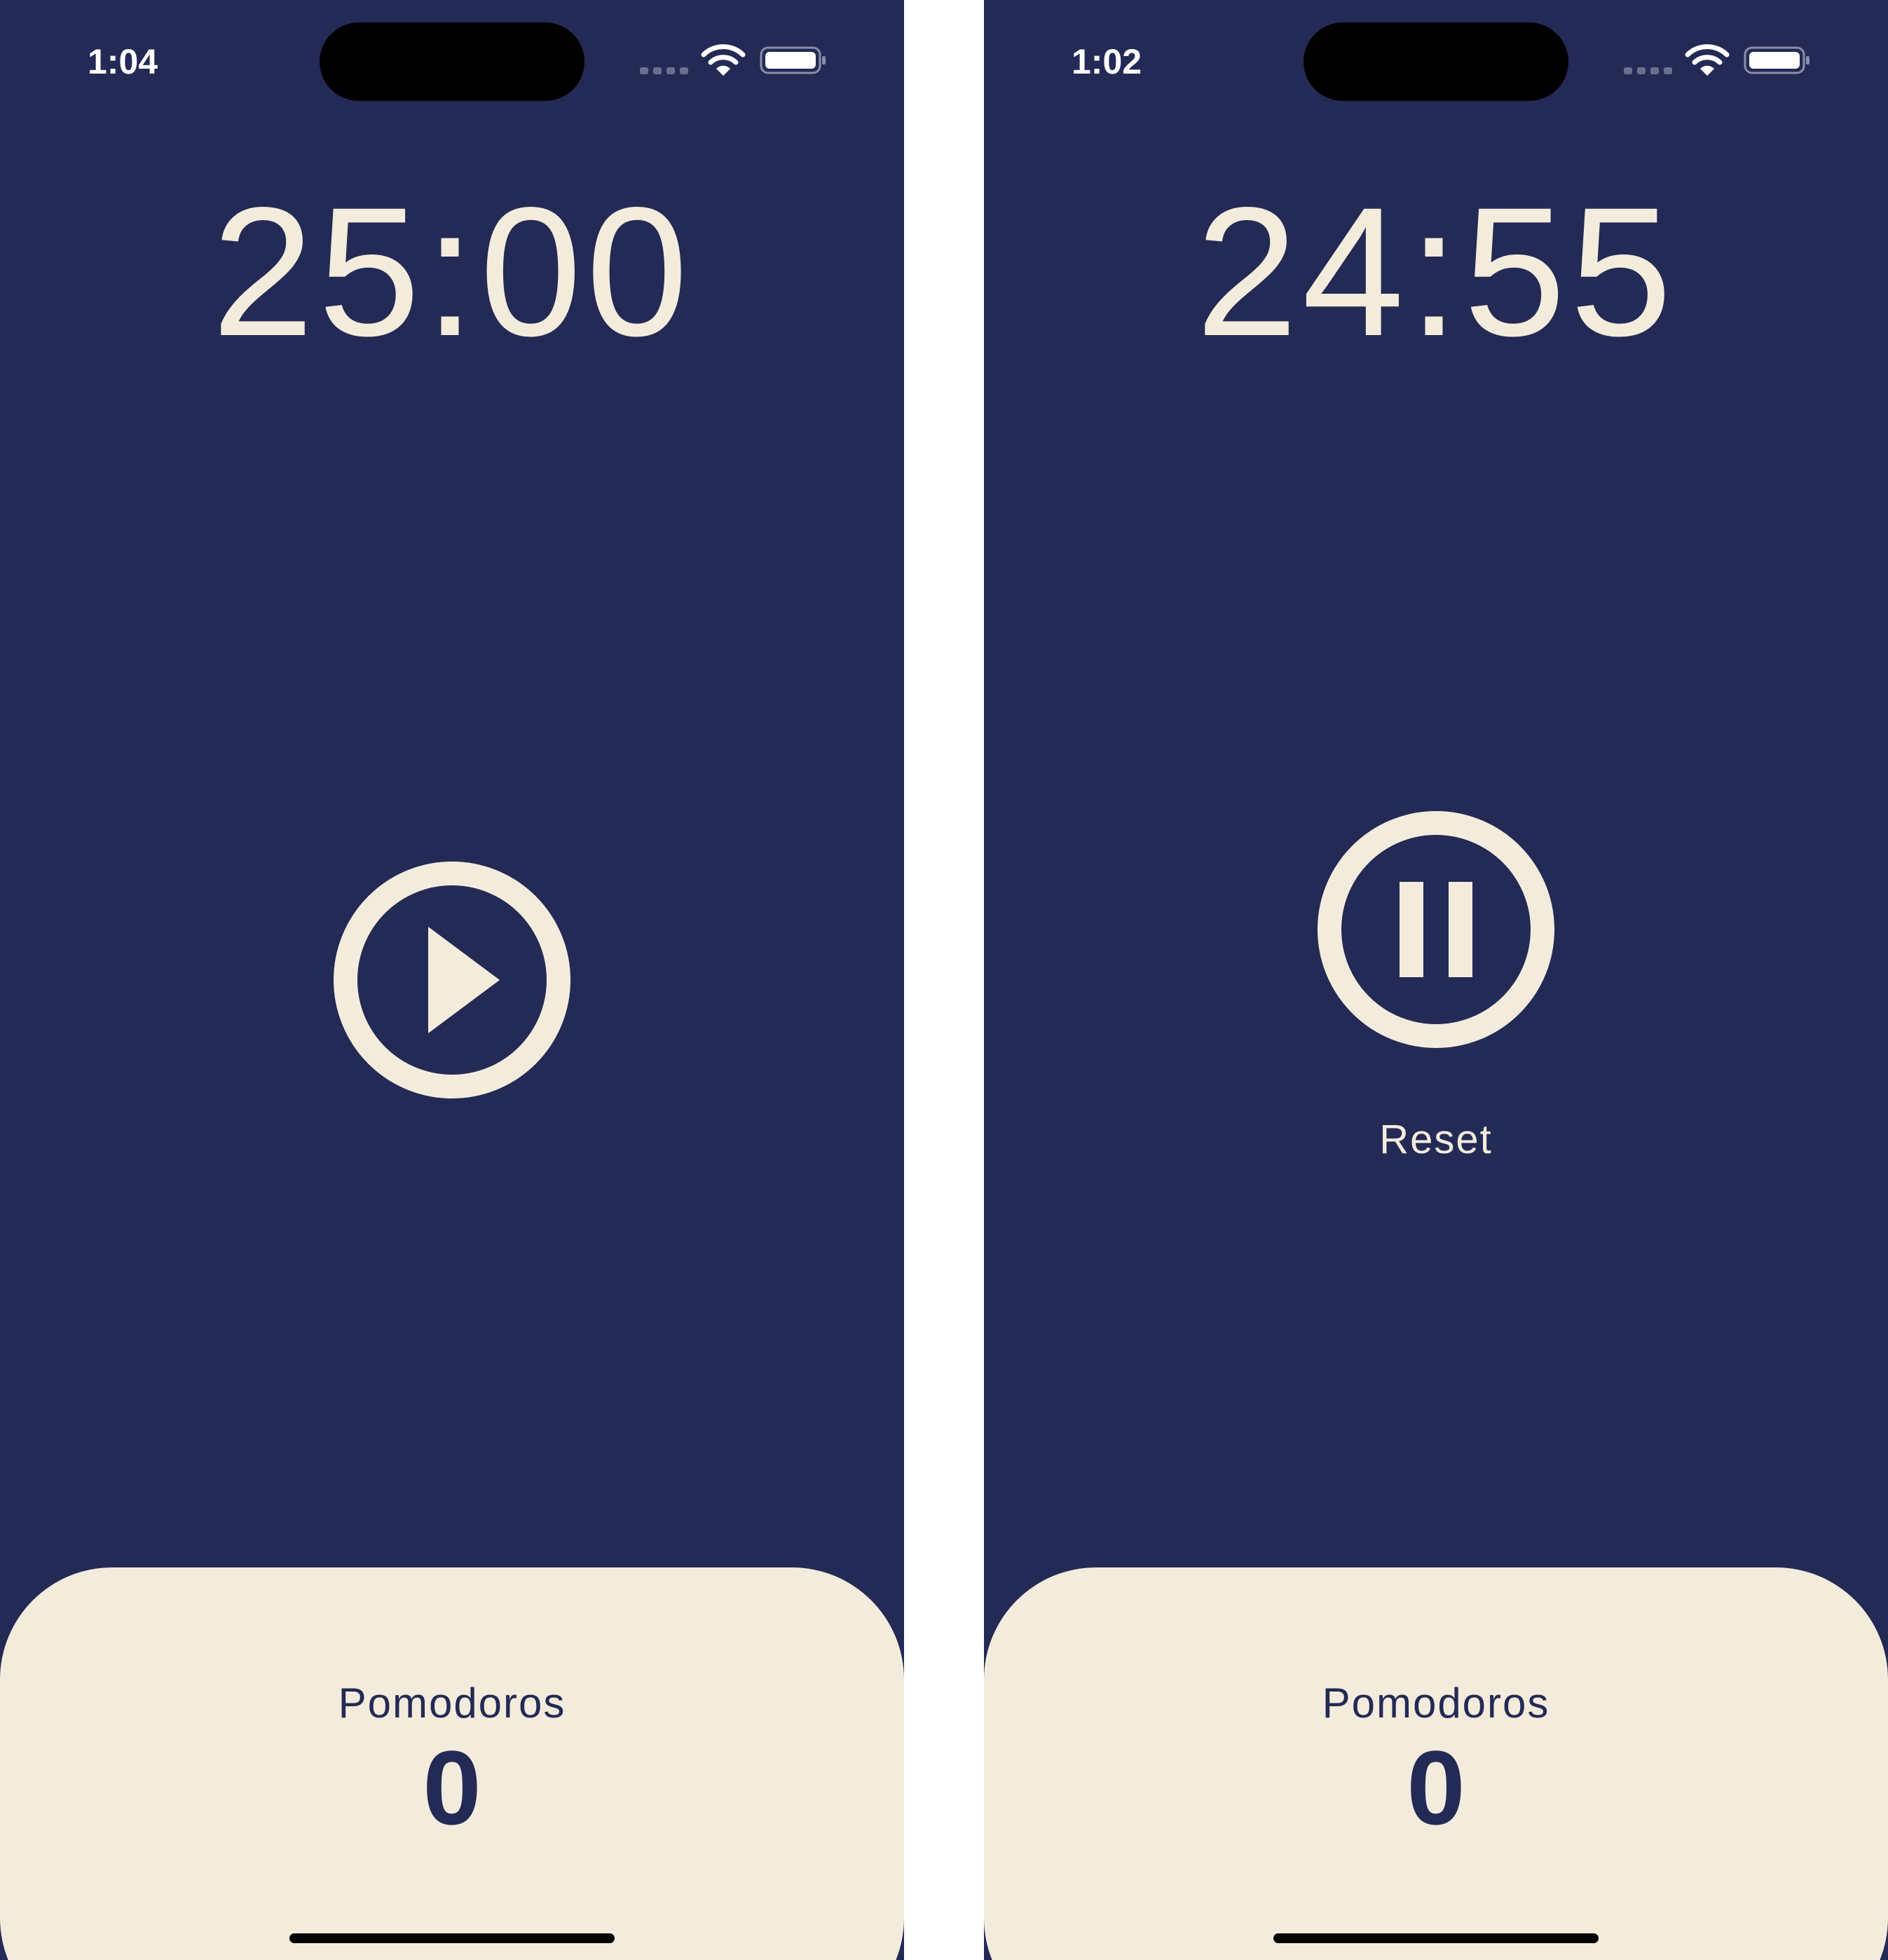 The width and height of the screenshot is (1888, 1960). What do you see at coordinates (452, 271) in the screenshot?
I see `timer-display: 25:00` at bounding box center [452, 271].